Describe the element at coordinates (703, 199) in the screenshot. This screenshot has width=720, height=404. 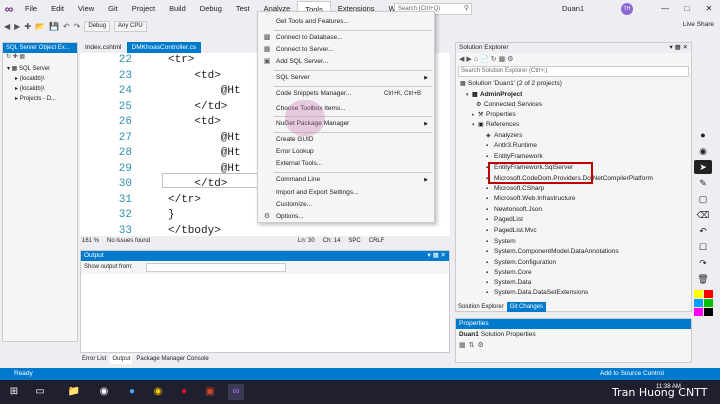
I see `rectangle-icon: ▢` at that location.